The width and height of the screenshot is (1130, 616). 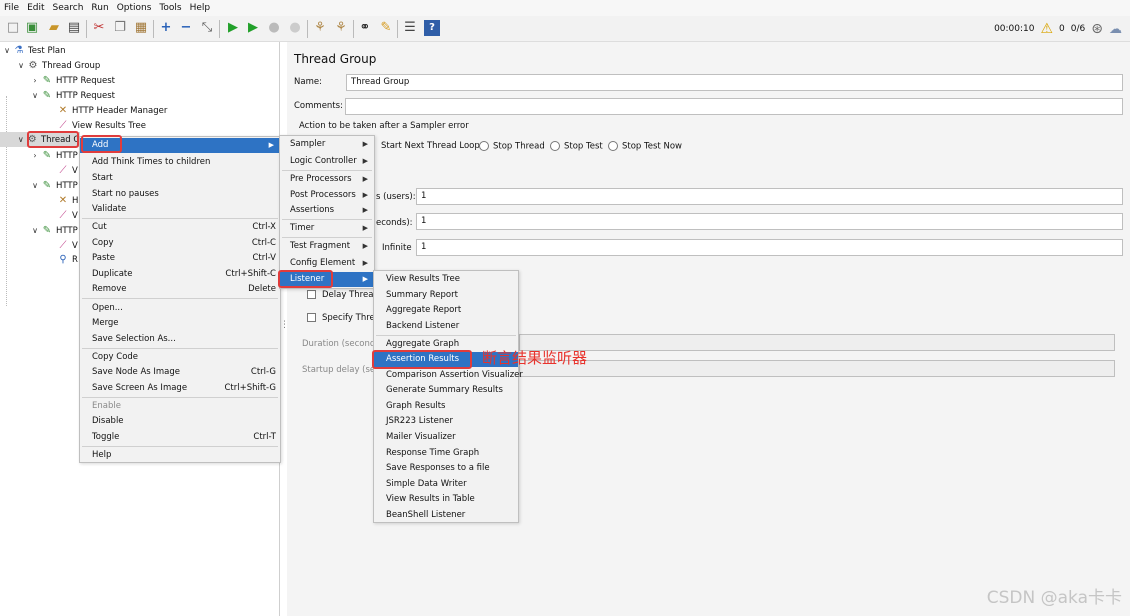 I want to click on menu-item-generate-summary-results: Generate Summary Results, so click(x=446, y=390).